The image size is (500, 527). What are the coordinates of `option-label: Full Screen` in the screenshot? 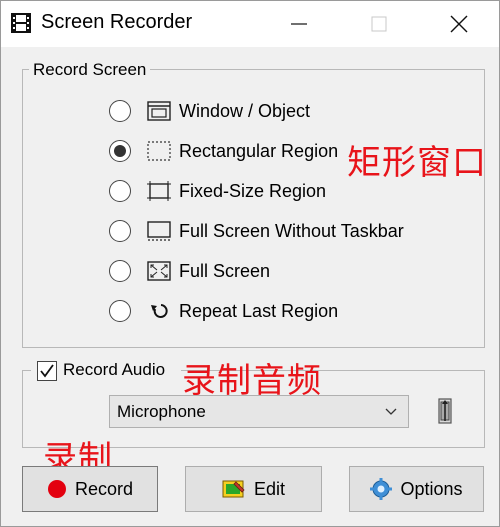 It's located at (225, 270).